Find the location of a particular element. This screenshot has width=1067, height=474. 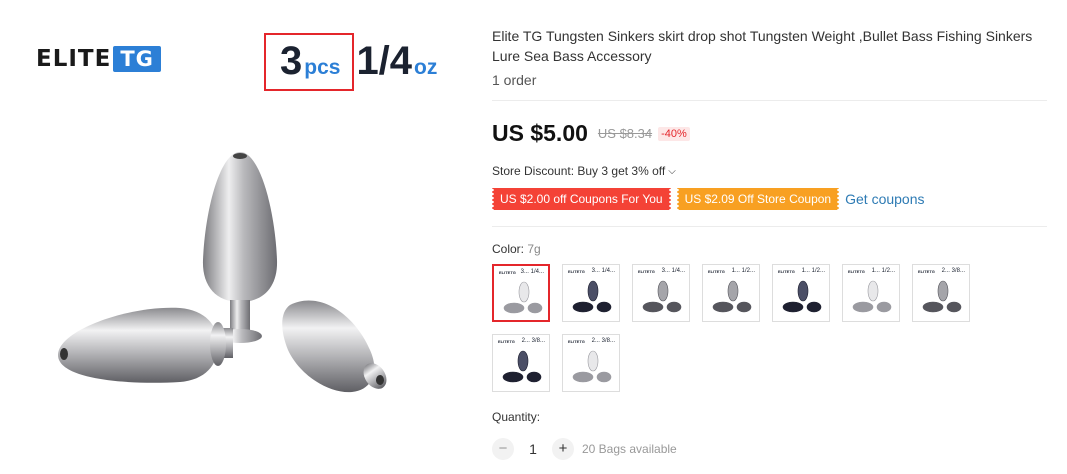

weight-unit: oz is located at coordinates (426, 67).